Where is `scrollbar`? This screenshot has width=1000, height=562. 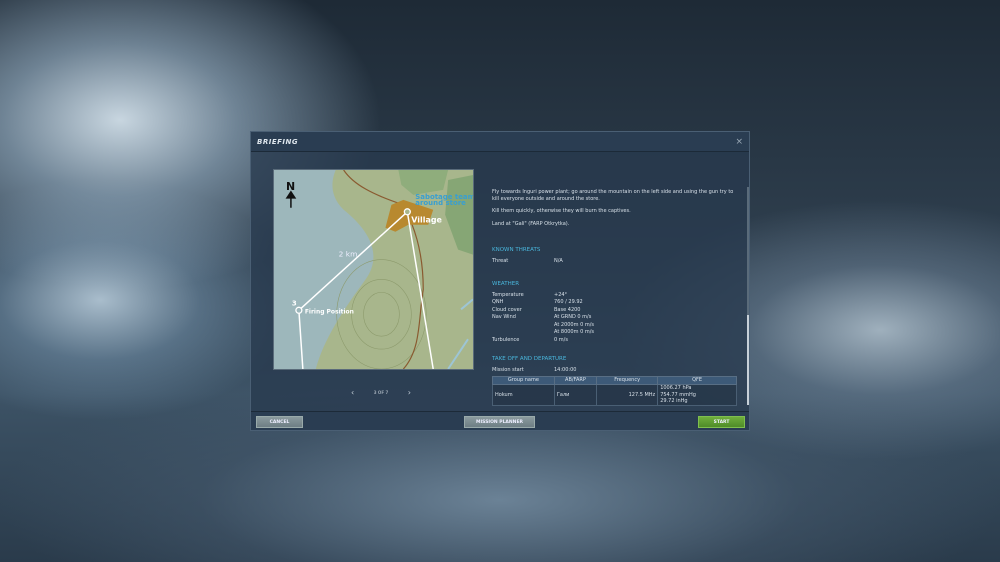 scrollbar is located at coordinates (748, 296).